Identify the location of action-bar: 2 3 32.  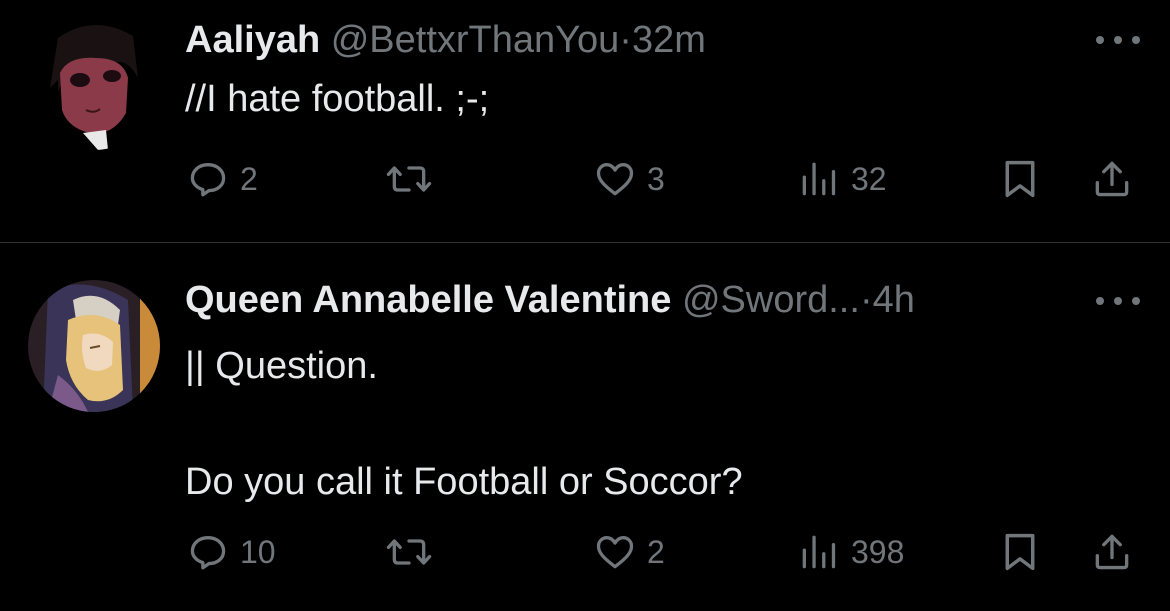
(585, 179).